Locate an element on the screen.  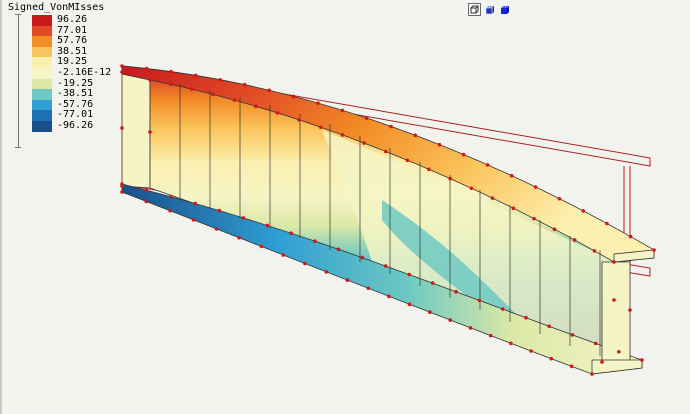
view-iso-button is located at coordinates (489, 9).